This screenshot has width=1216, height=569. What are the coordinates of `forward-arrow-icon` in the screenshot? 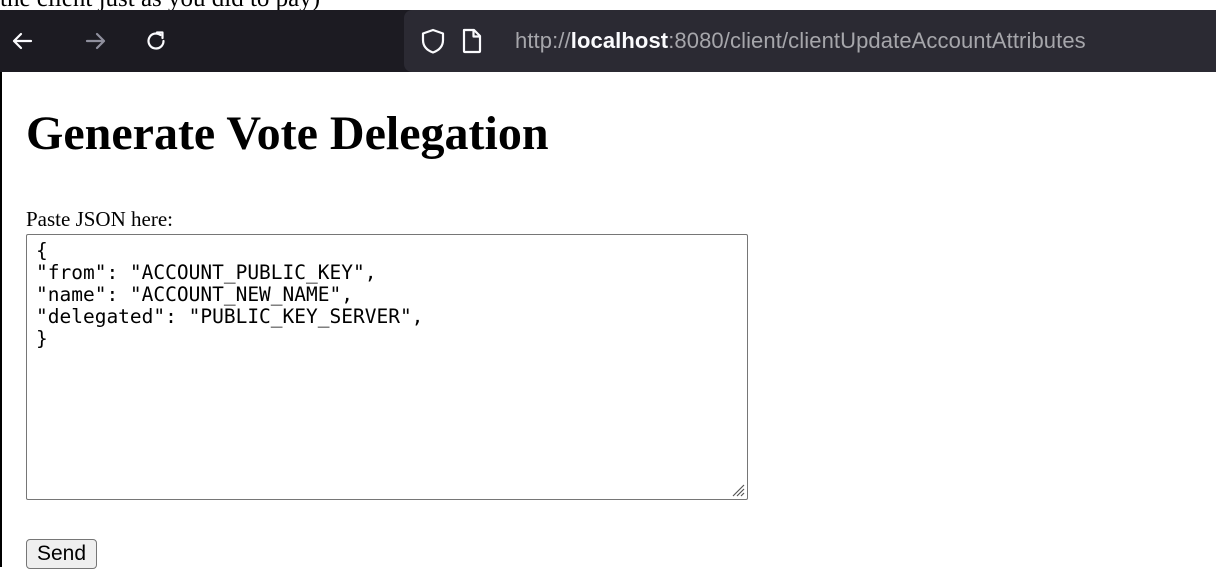 It's located at (95, 41).